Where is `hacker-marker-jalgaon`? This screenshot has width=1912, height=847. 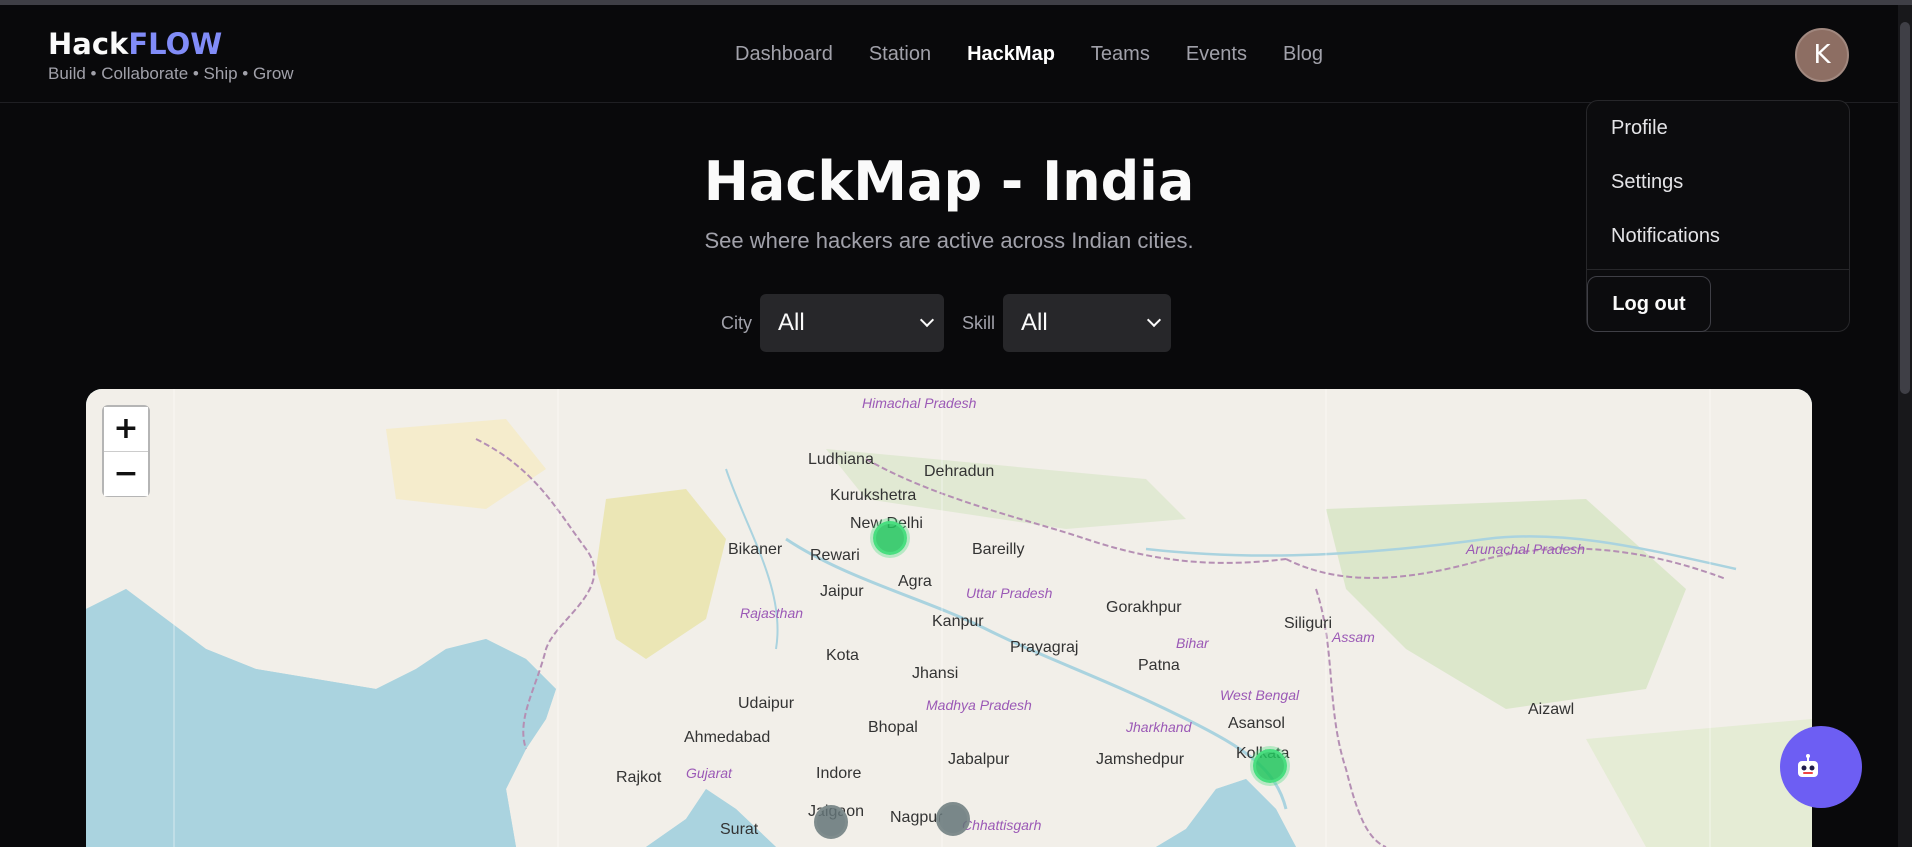
hacker-marker-jalgaon is located at coordinates (831, 822).